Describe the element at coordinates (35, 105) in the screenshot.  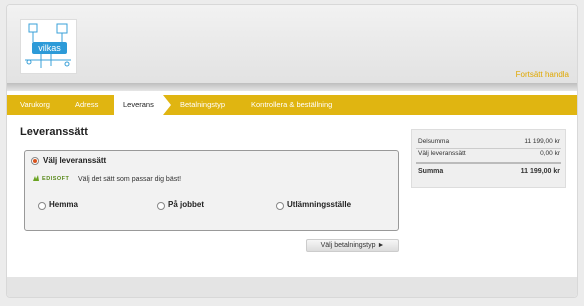
I see `tab-varukorg: Varukorg` at that location.